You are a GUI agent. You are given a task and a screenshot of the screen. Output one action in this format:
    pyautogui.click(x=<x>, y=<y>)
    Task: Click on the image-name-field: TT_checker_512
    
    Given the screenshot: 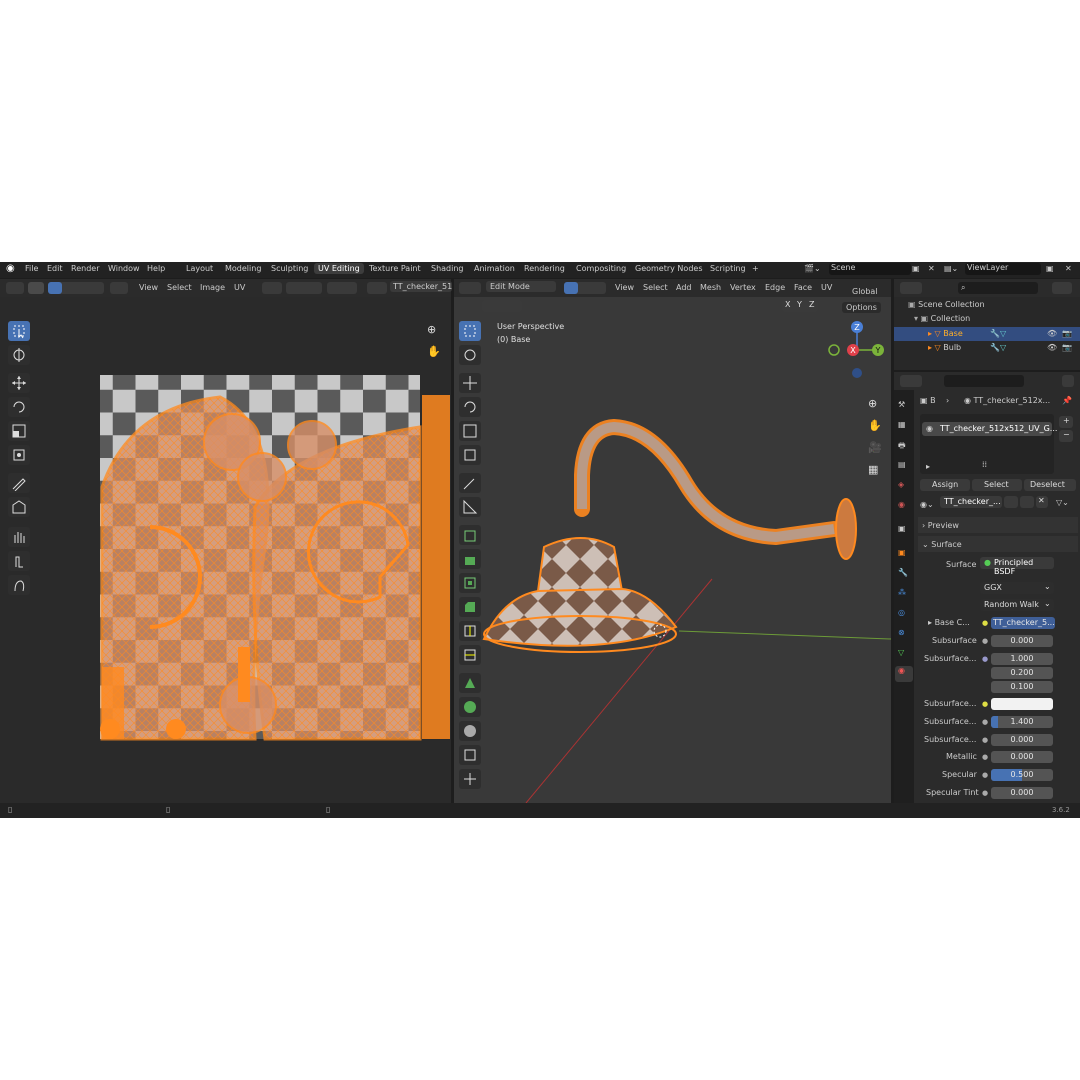 What is the action you would take?
    pyautogui.click(x=421, y=286)
    